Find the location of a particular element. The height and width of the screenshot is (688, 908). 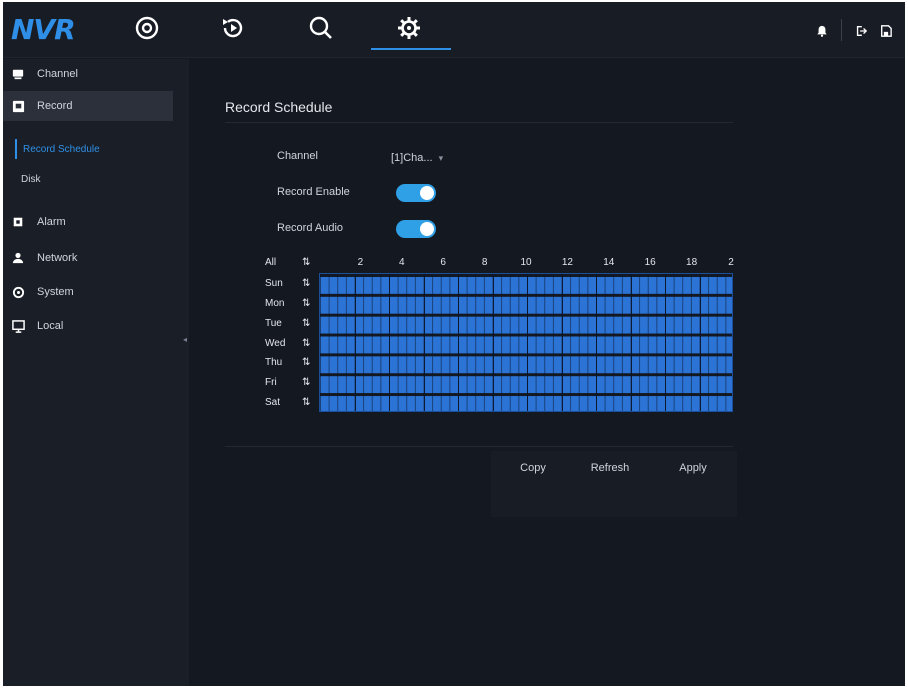

monitor-icon is located at coordinates (18, 326).